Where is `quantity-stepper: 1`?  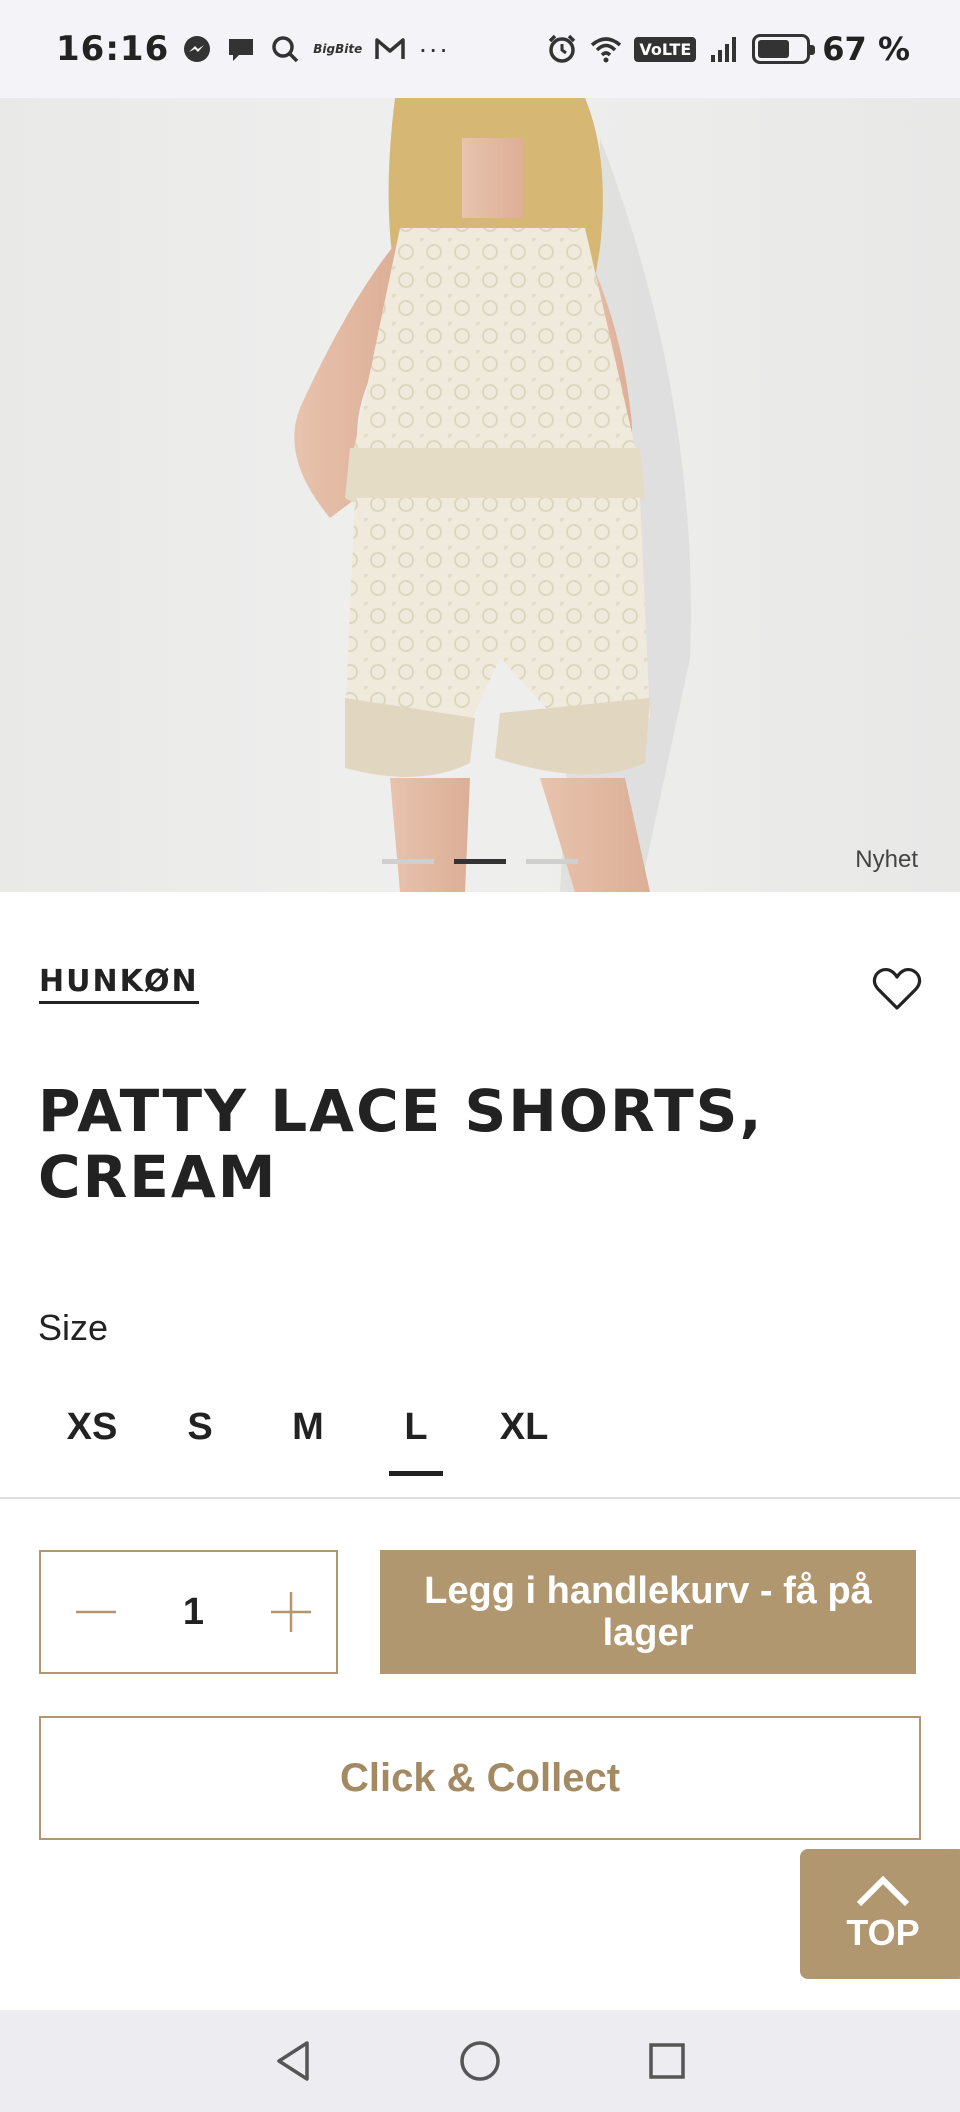 quantity-stepper: 1 is located at coordinates (188, 1612).